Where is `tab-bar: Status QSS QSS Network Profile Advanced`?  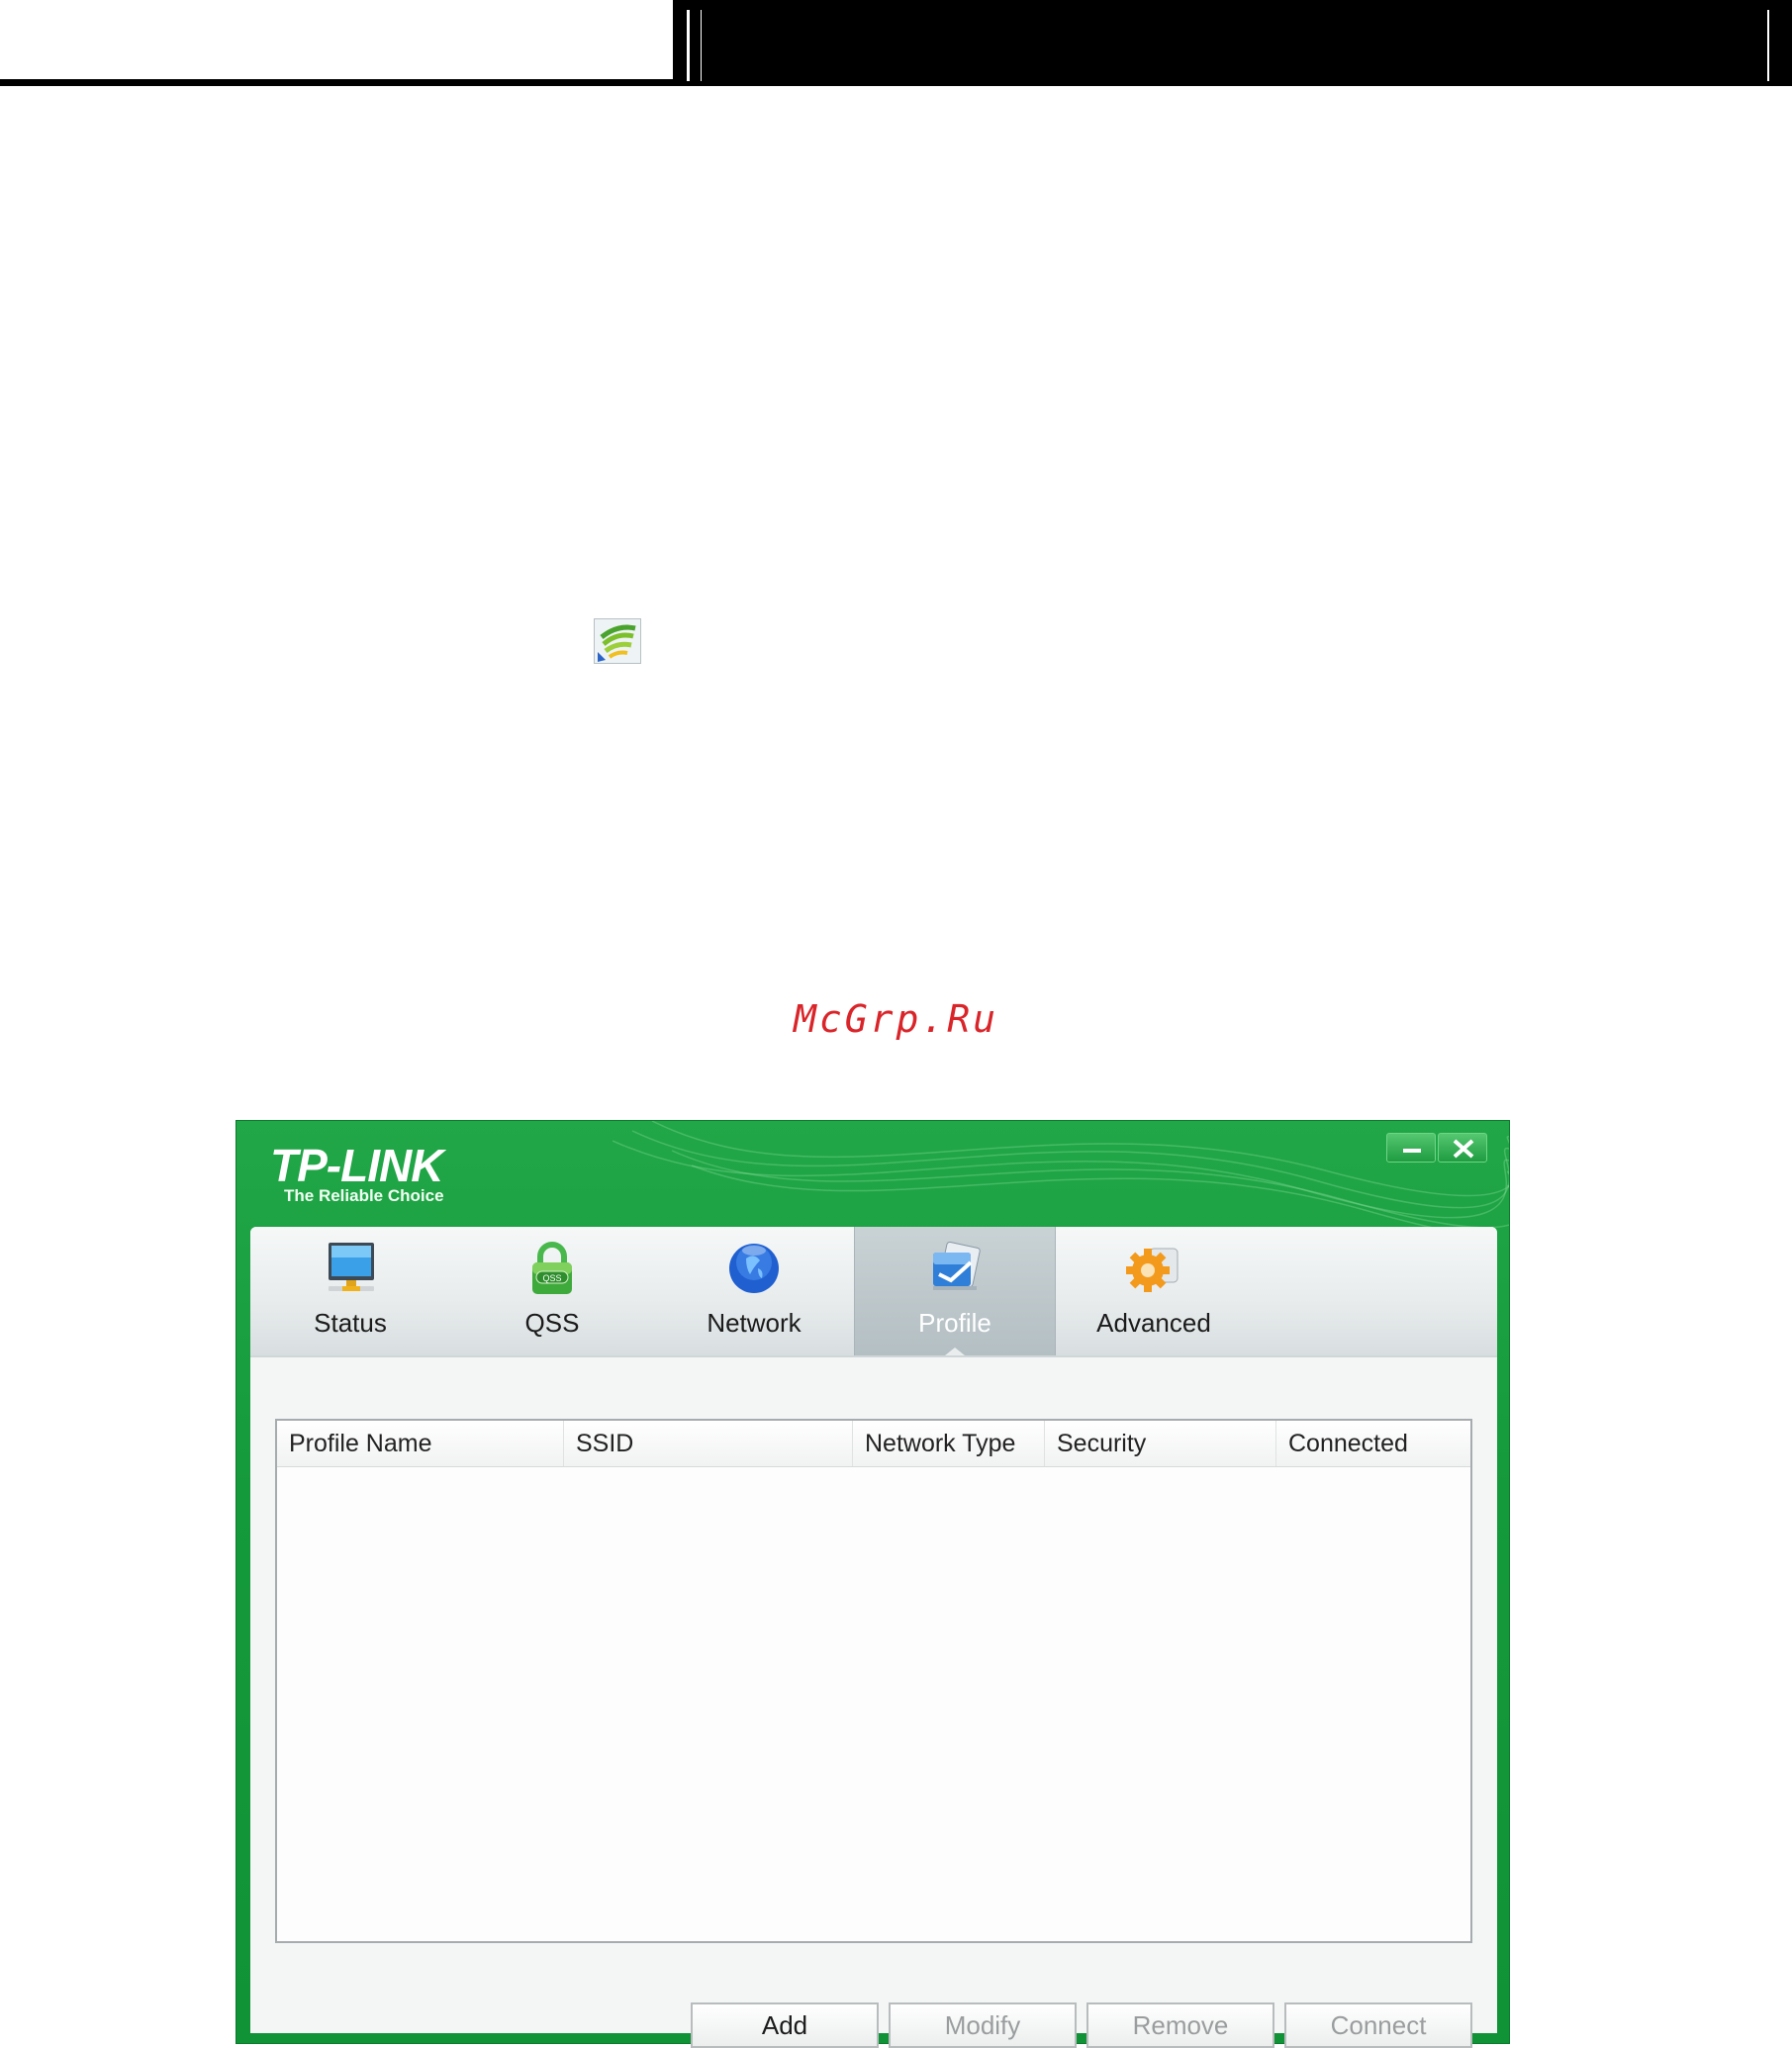 tab-bar: Status QSS QSS Network Profile Advanced is located at coordinates (874, 1292).